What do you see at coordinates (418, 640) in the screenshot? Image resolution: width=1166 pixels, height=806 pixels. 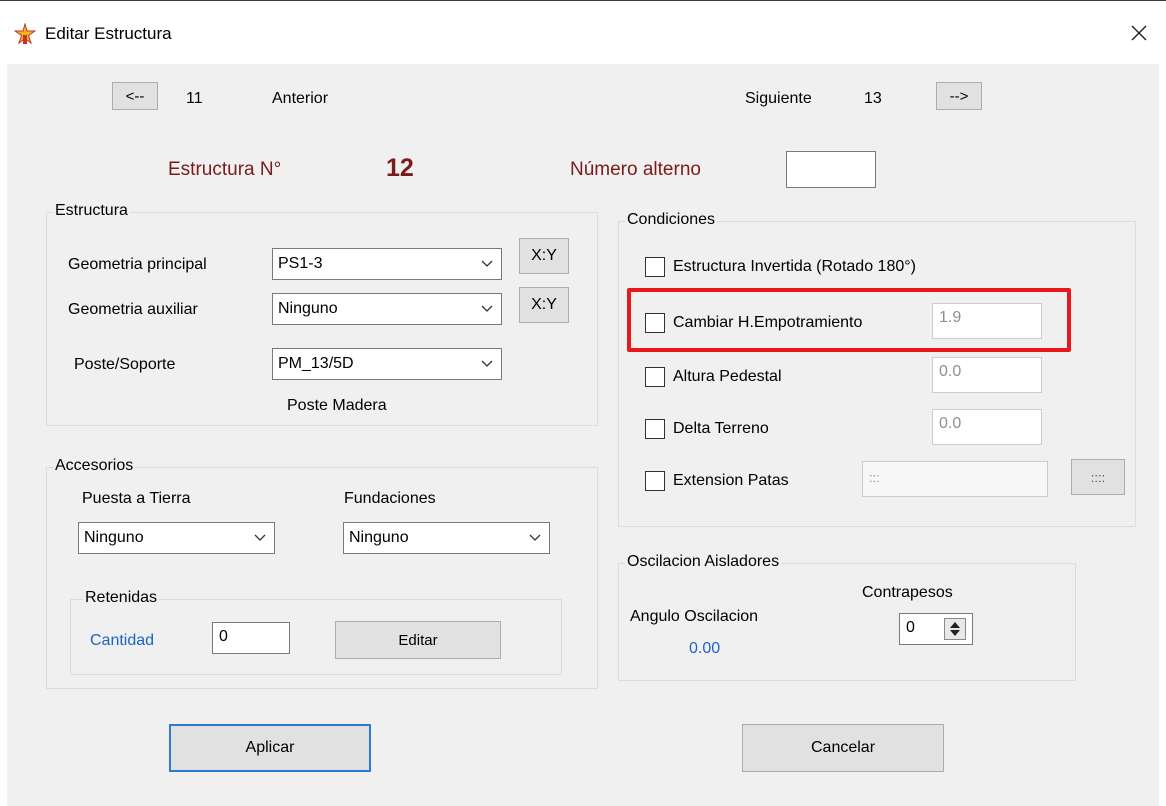 I see `editar-button: Editar` at bounding box center [418, 640].